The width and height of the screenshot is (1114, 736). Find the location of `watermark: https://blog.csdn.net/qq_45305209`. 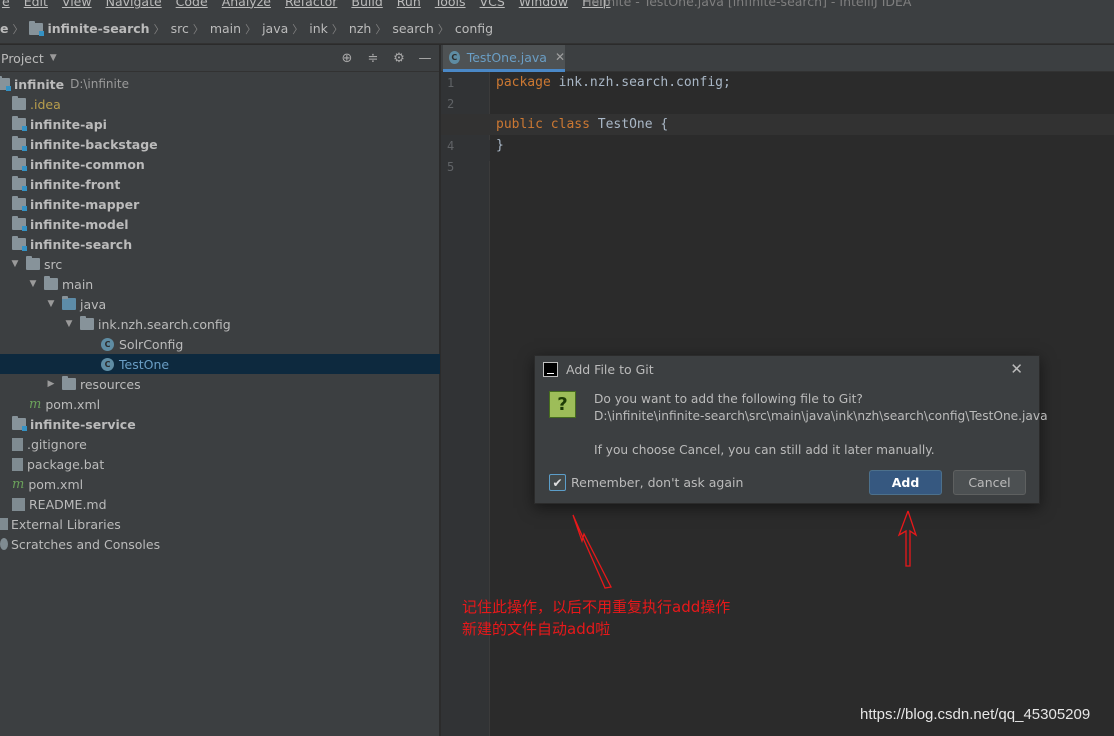

watermark: https://blog.csdn.net/qq_45305209 is located at coordinates (975, 714).